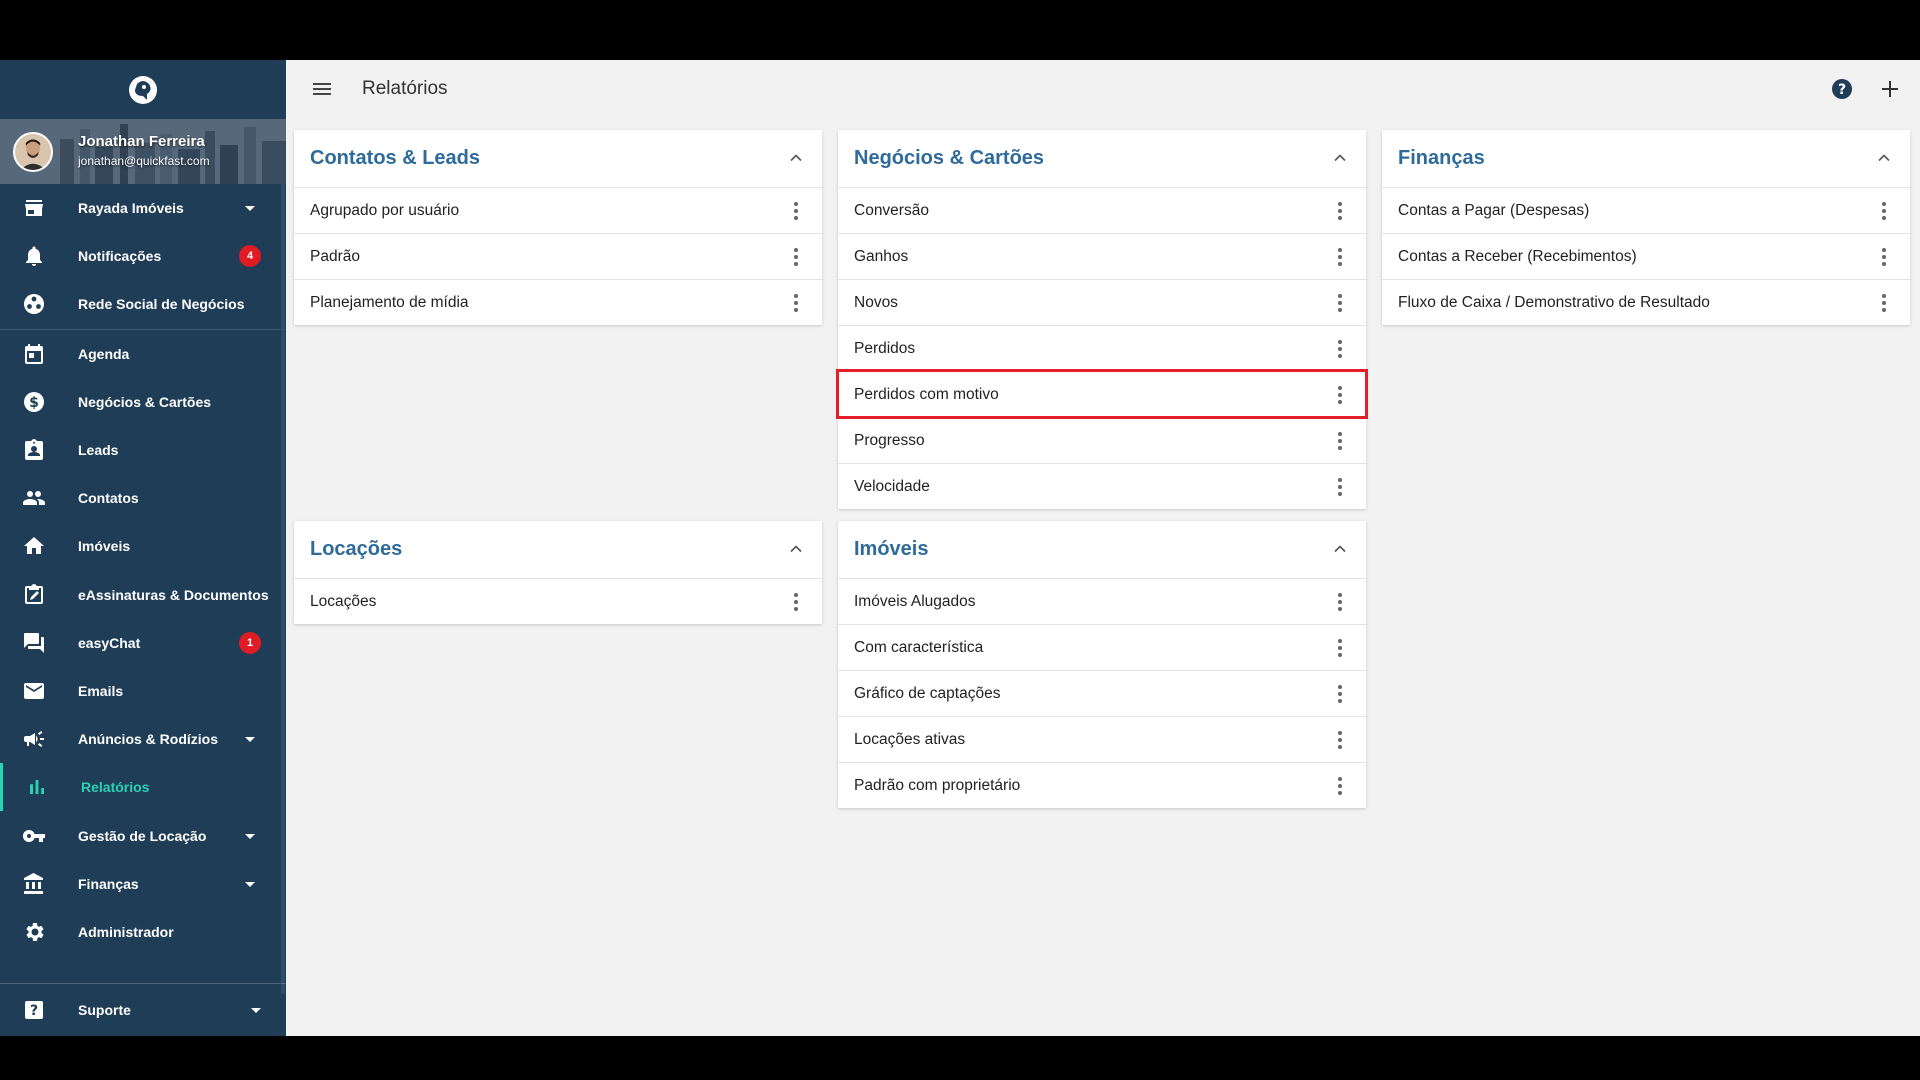 The height and width of the screenshot is (1080, 1920). Describe the element at coordinates (98, 450) in the screenshot. I see `sidebar-item-label: Leads` at that location.